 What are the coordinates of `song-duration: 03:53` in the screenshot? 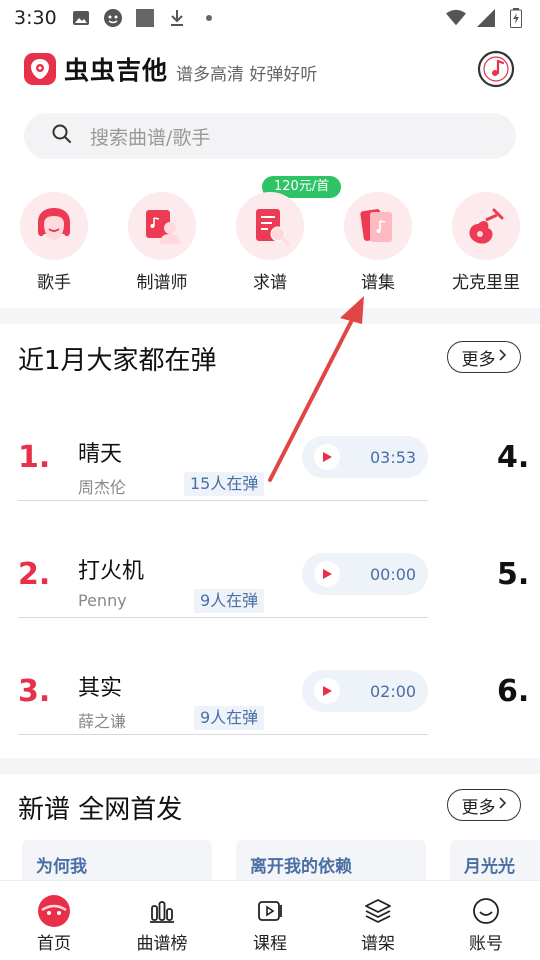 It's located at (393, 457).